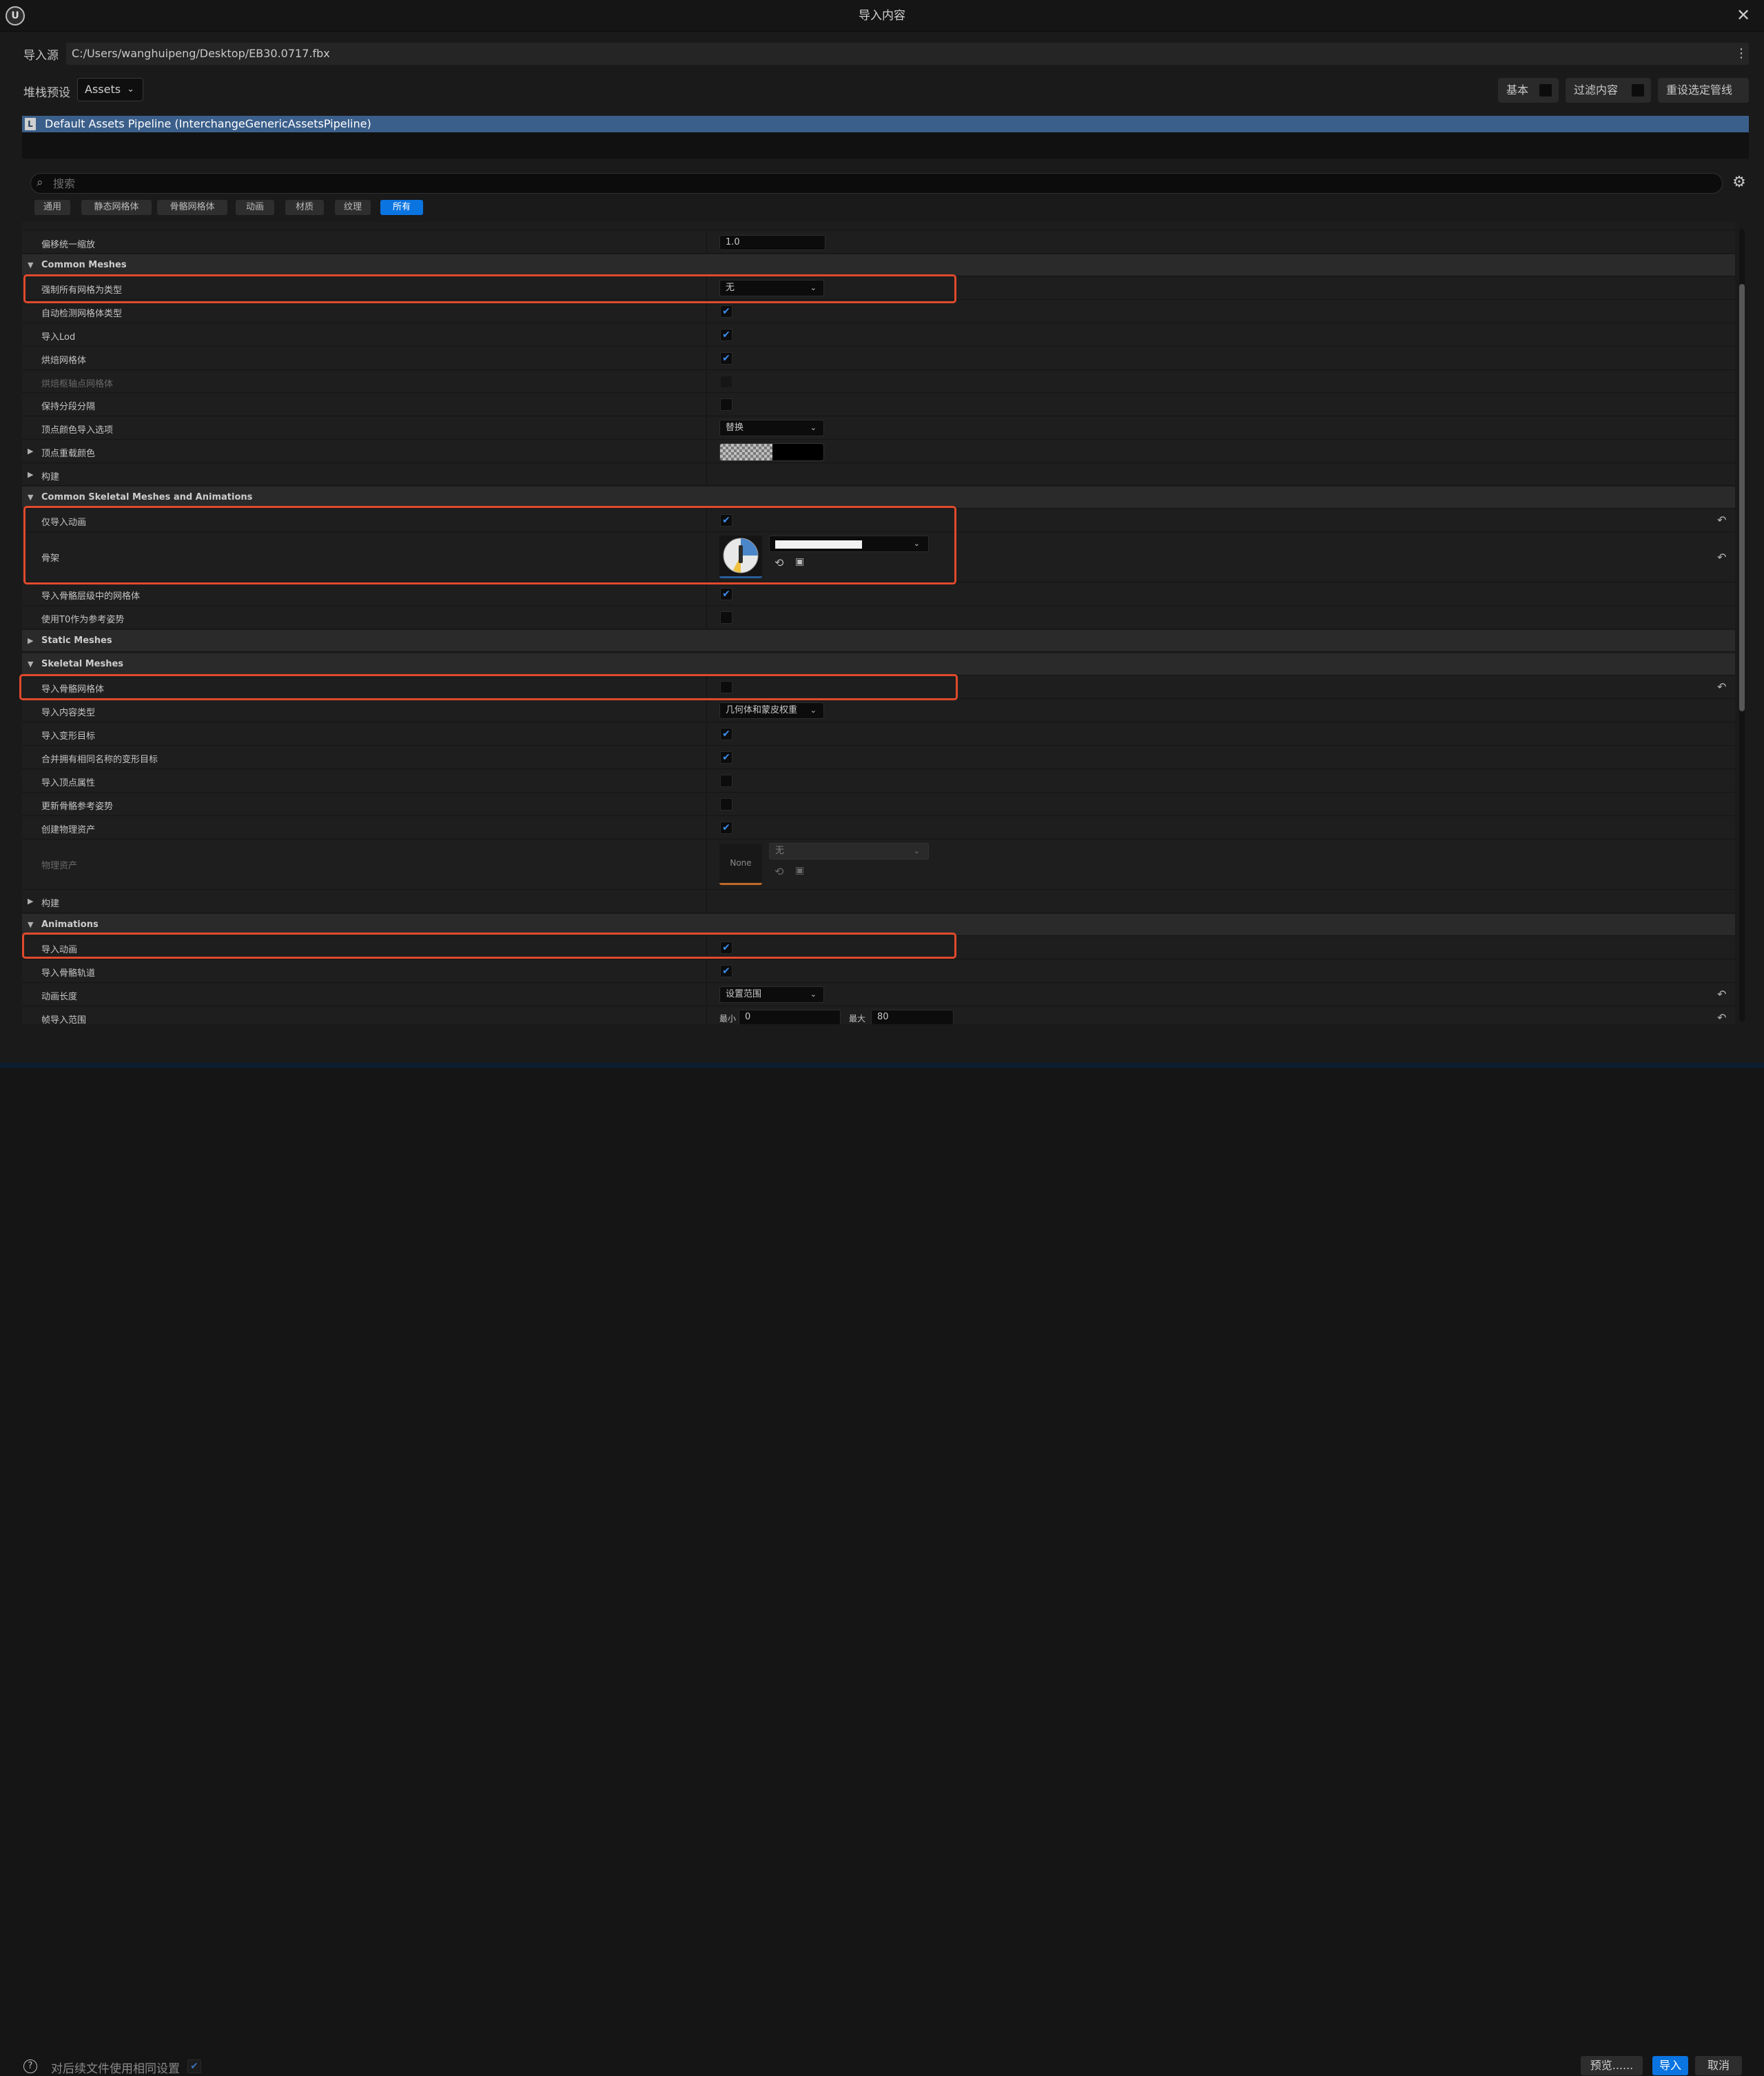  What do you see at coordinates (726, 758) in the screenshot?
I see `merge-morph-targets-checkbox: ✔` at bounding box center [726, 758].